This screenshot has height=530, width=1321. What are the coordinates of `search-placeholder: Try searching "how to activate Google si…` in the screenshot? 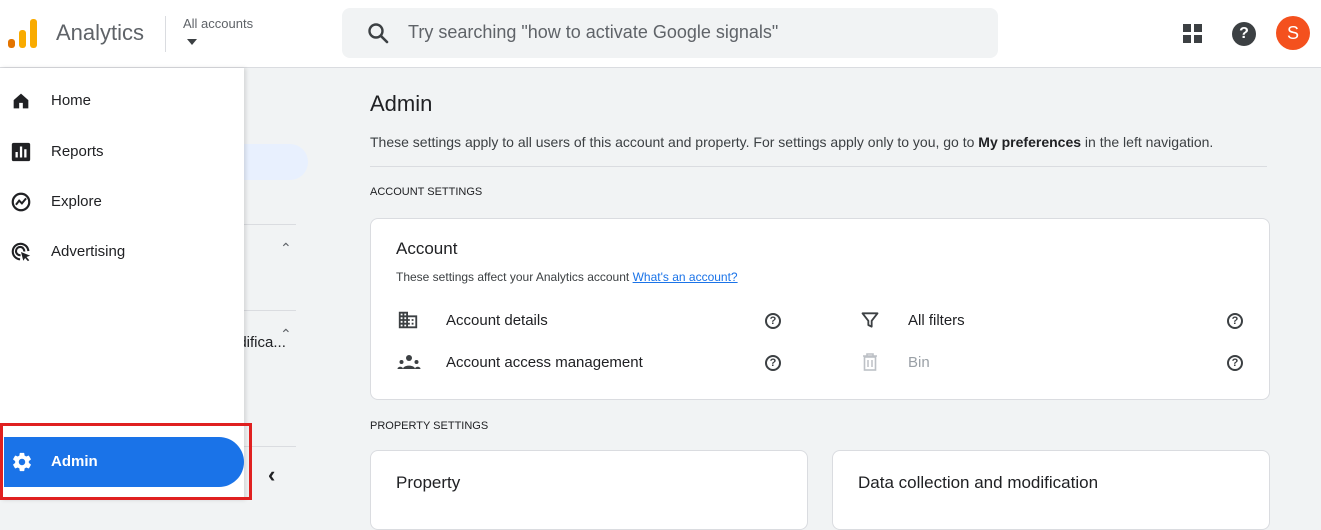 It's located at (593, 32).